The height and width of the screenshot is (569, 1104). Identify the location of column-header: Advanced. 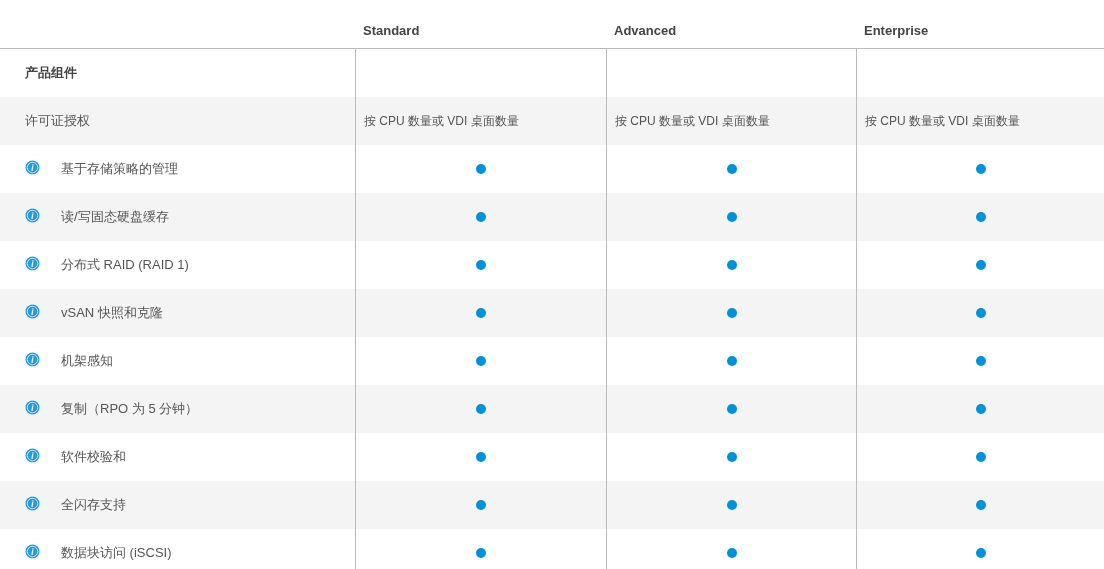
(645, 30).